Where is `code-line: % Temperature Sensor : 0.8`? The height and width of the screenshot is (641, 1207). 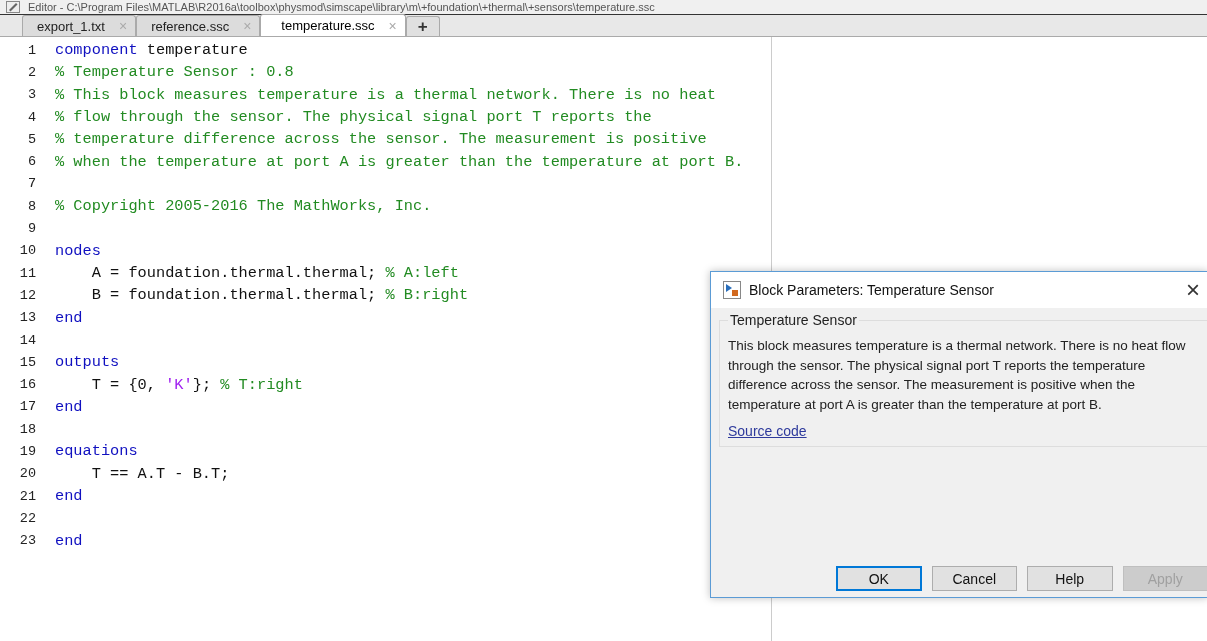 code-line: % Temperature Sensor : 0.8 is located at coordinates (174, 72).